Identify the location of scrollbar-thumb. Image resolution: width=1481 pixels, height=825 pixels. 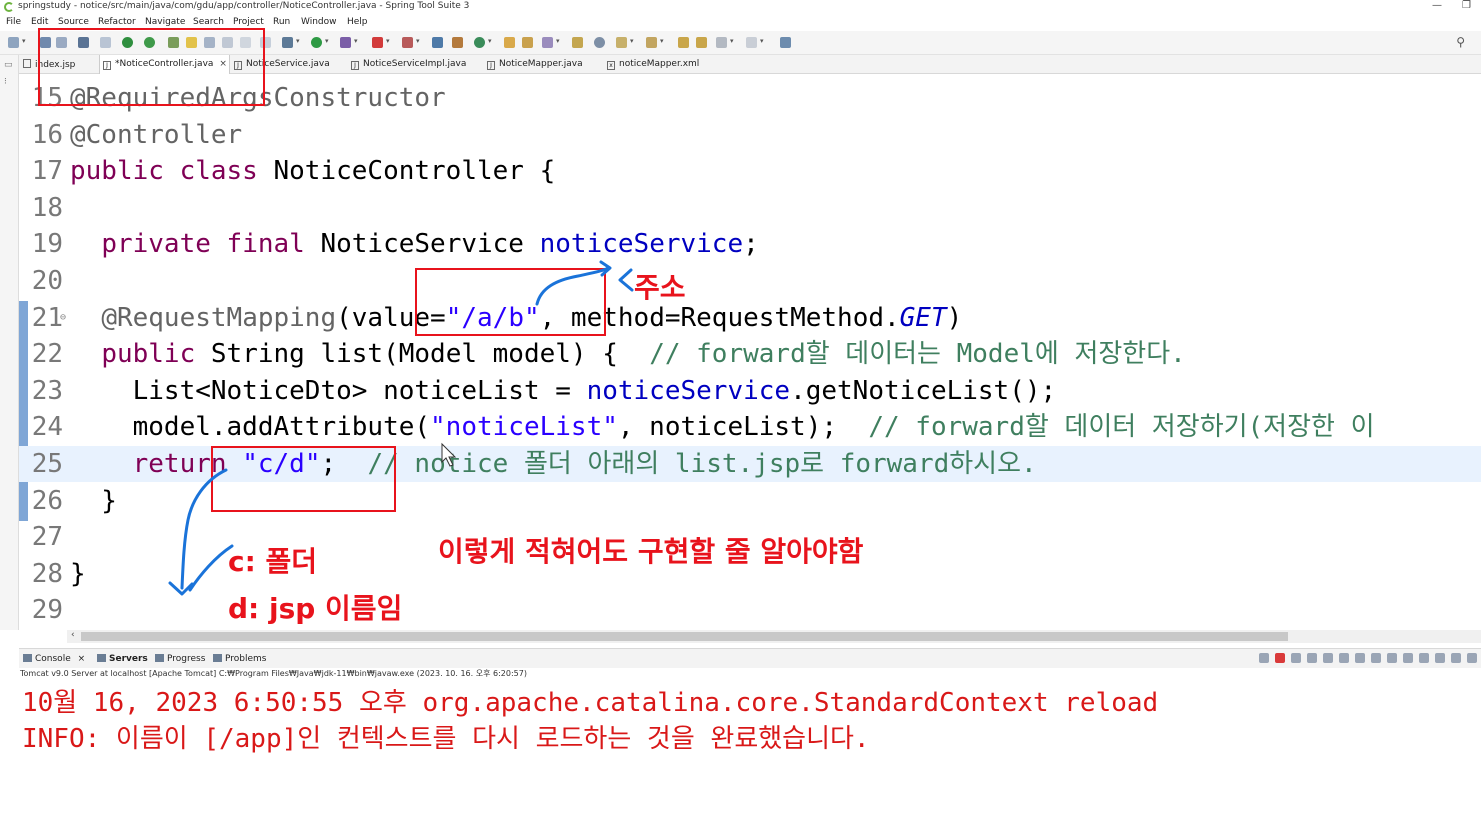
(684, 636).